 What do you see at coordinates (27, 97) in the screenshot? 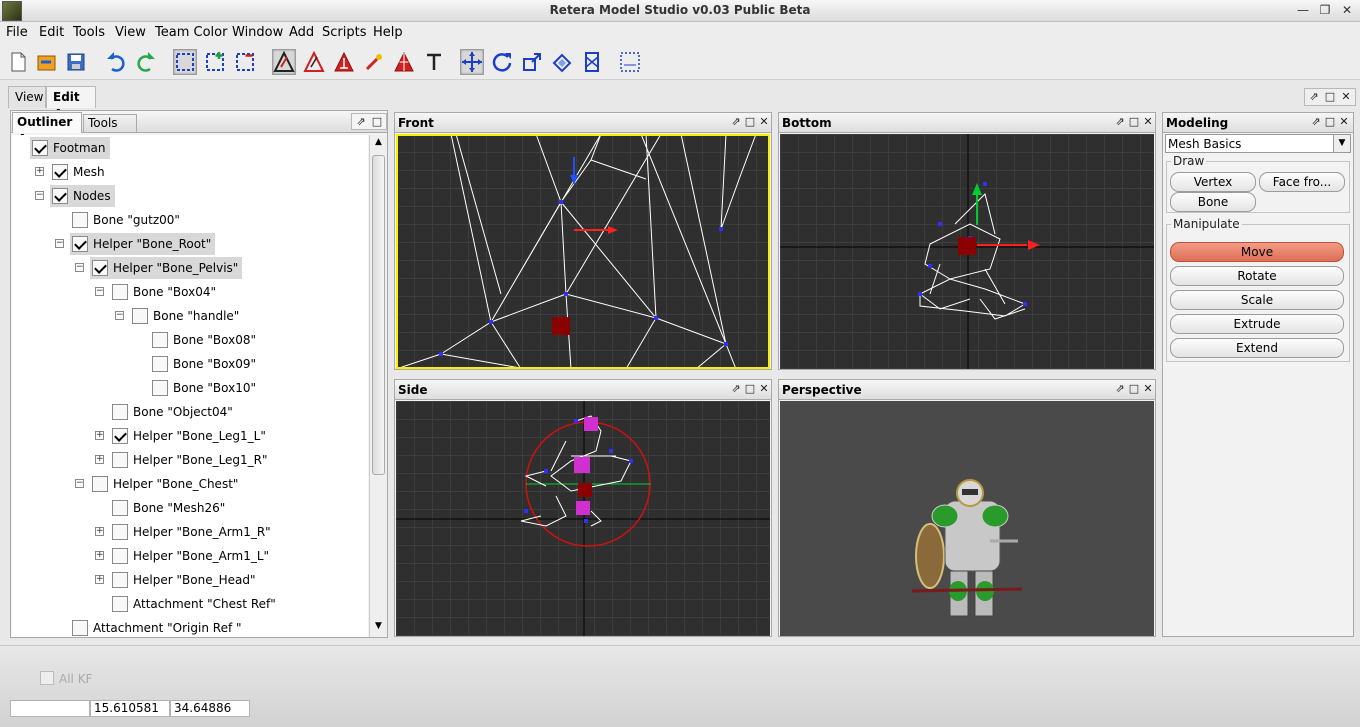
I see `tab-view: View` at bounding box center [27, 97].